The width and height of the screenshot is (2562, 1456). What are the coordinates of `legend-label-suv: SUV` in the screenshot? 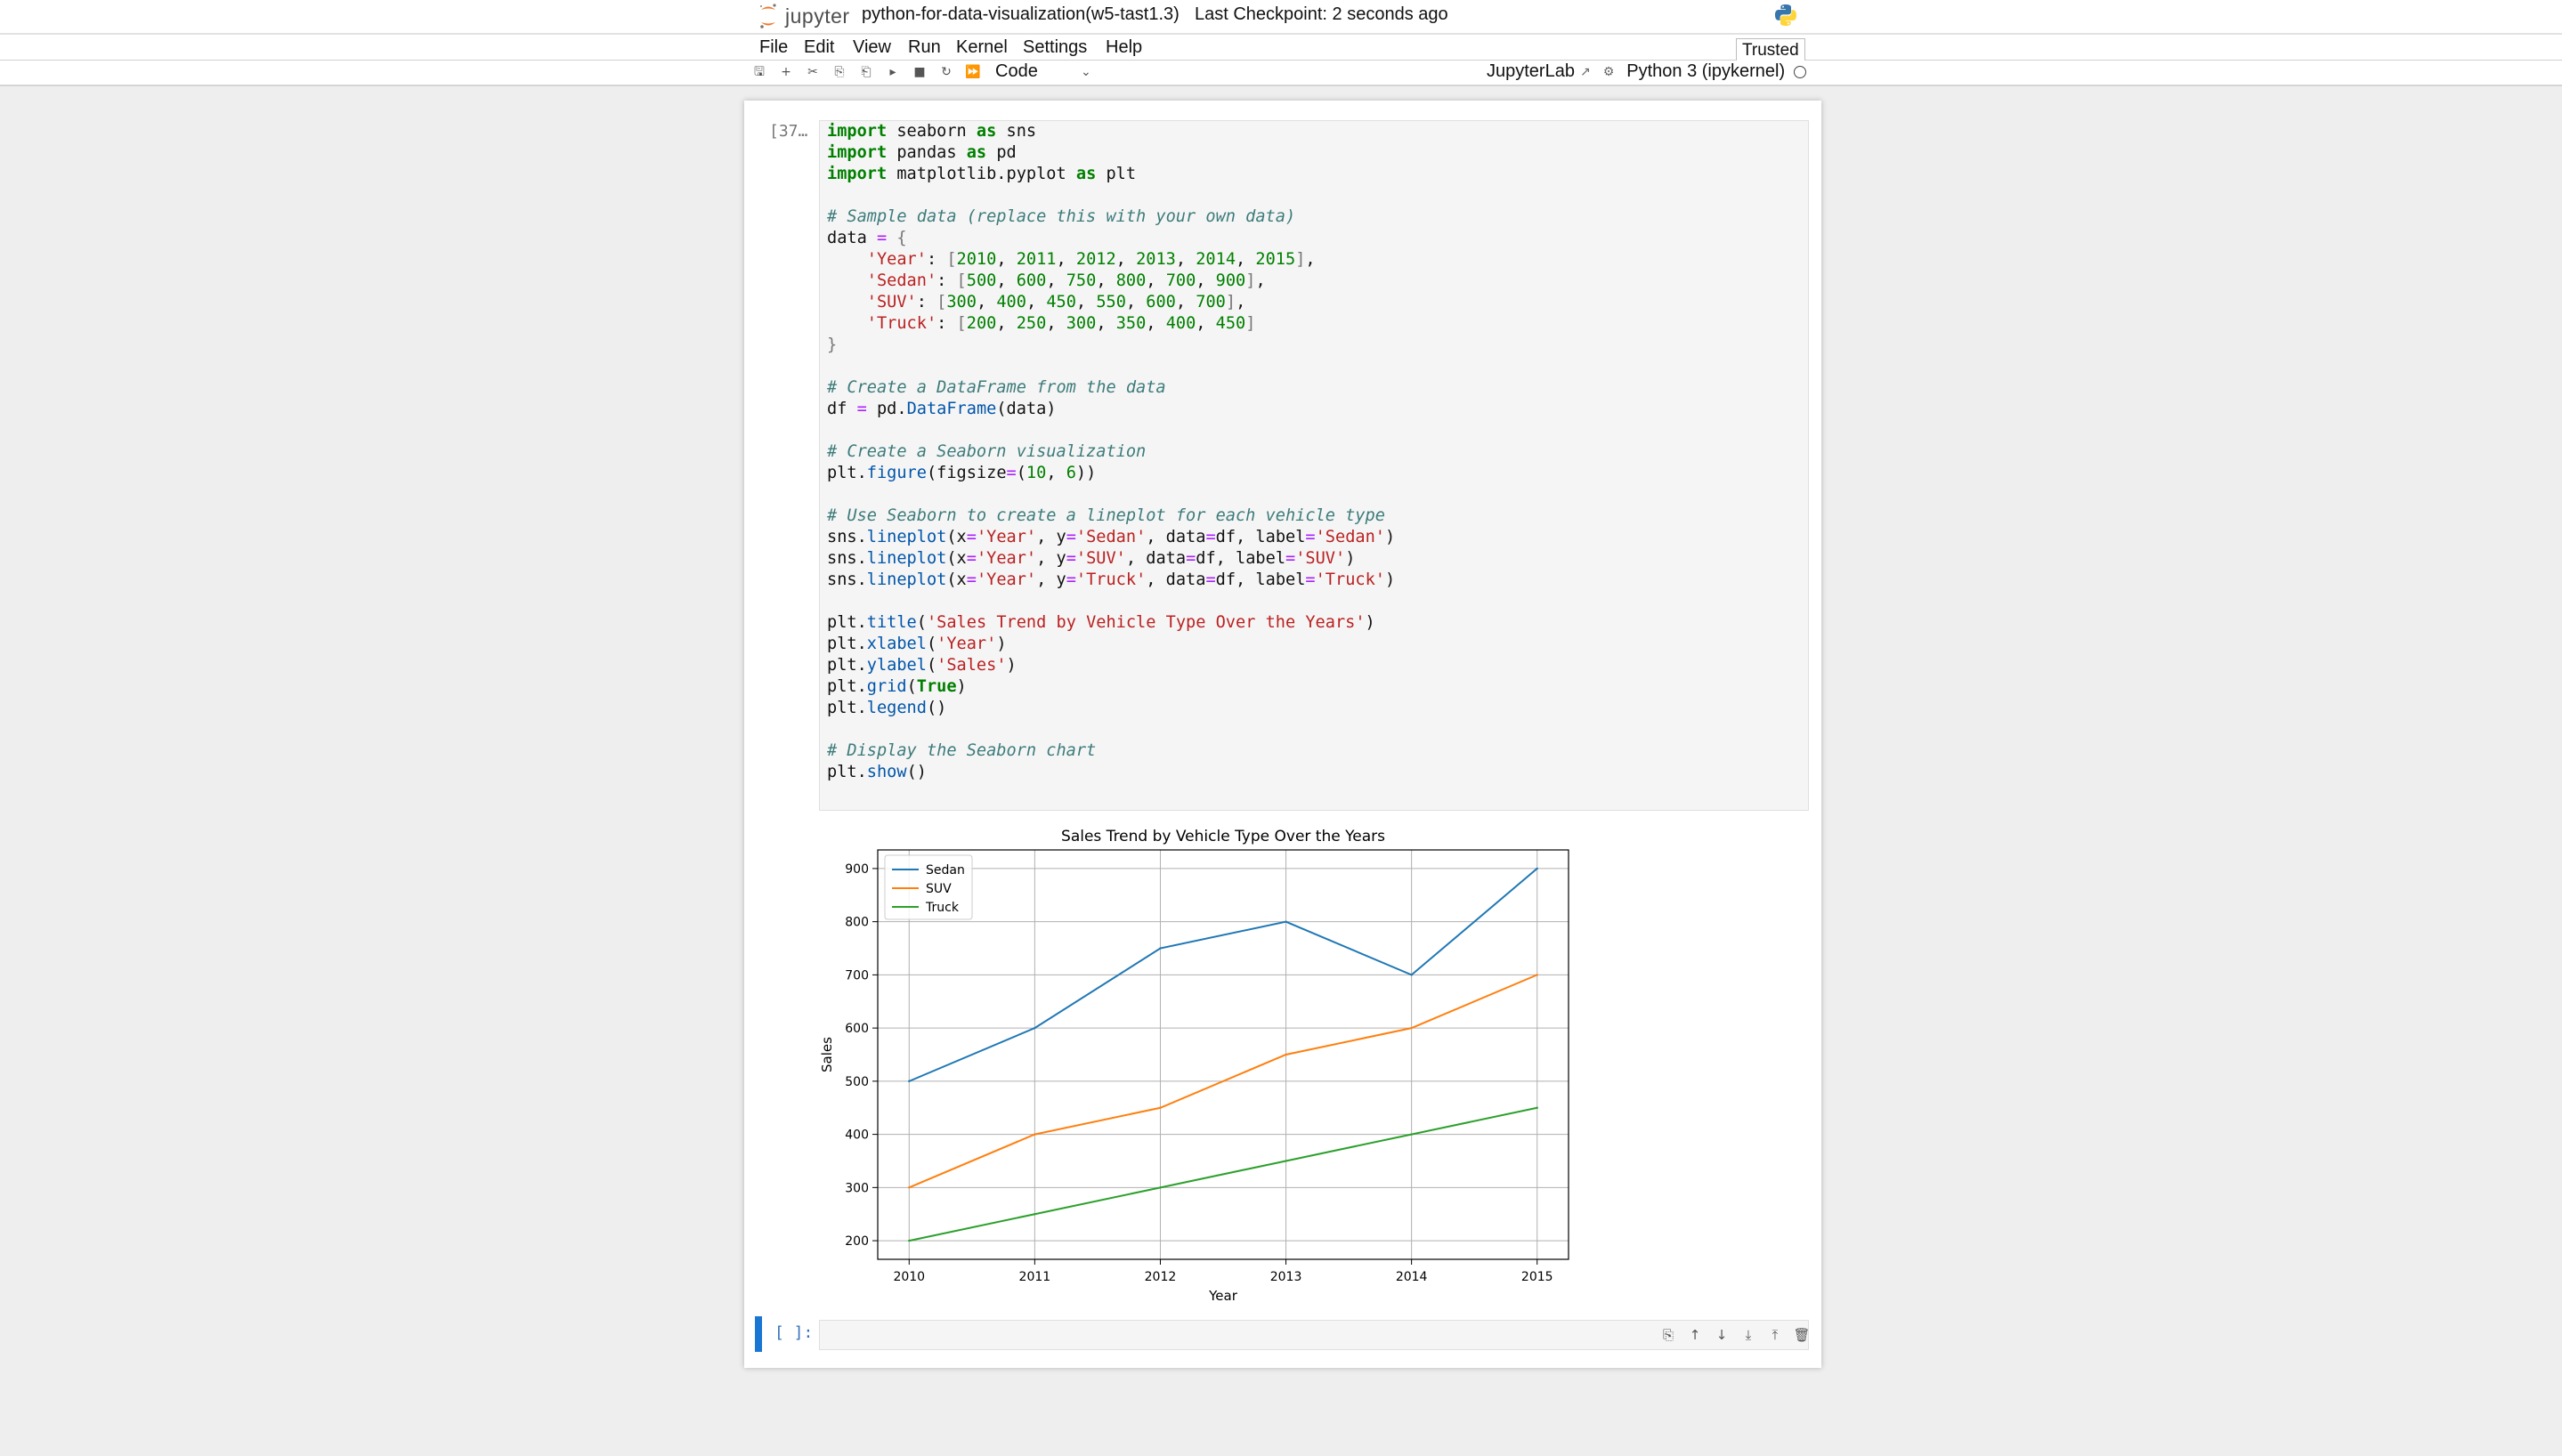 It's located at (939, 889).